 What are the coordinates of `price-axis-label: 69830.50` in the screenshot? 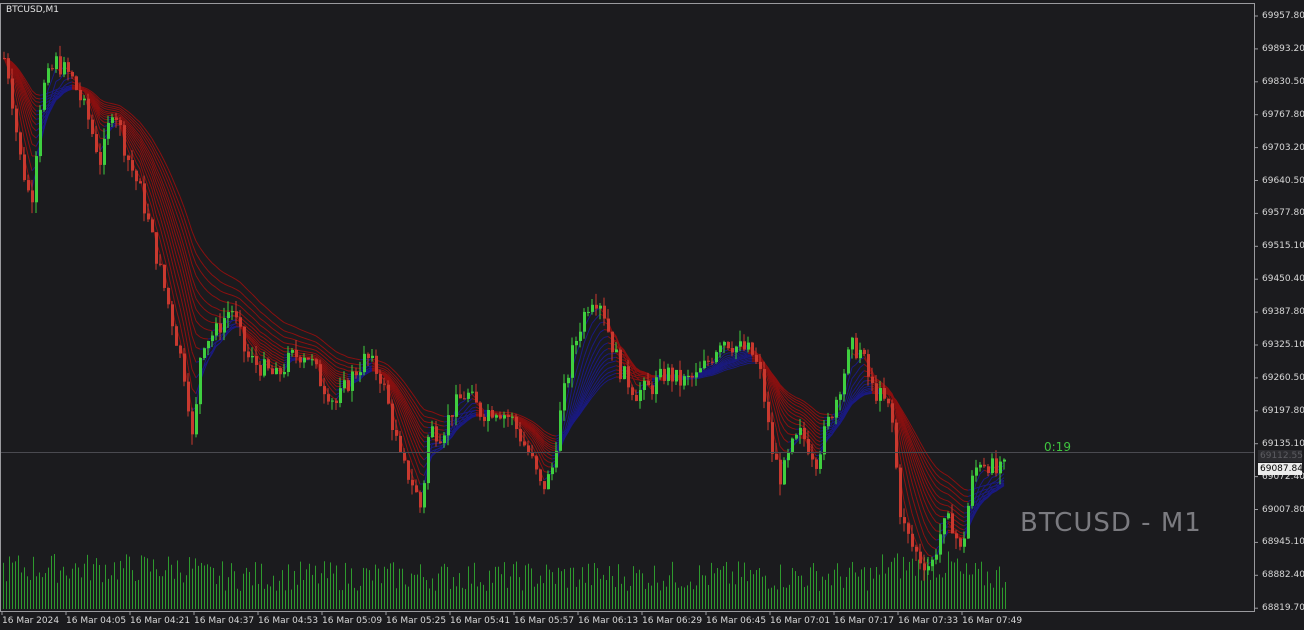 It's located at (1283, 81).